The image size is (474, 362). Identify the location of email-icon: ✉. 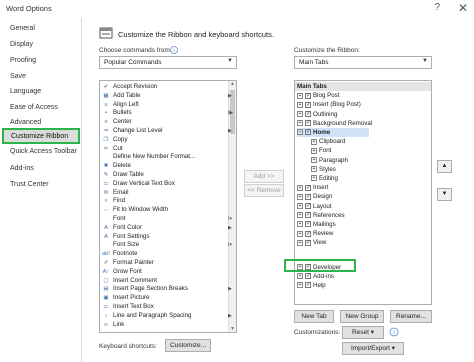
(106, 192).